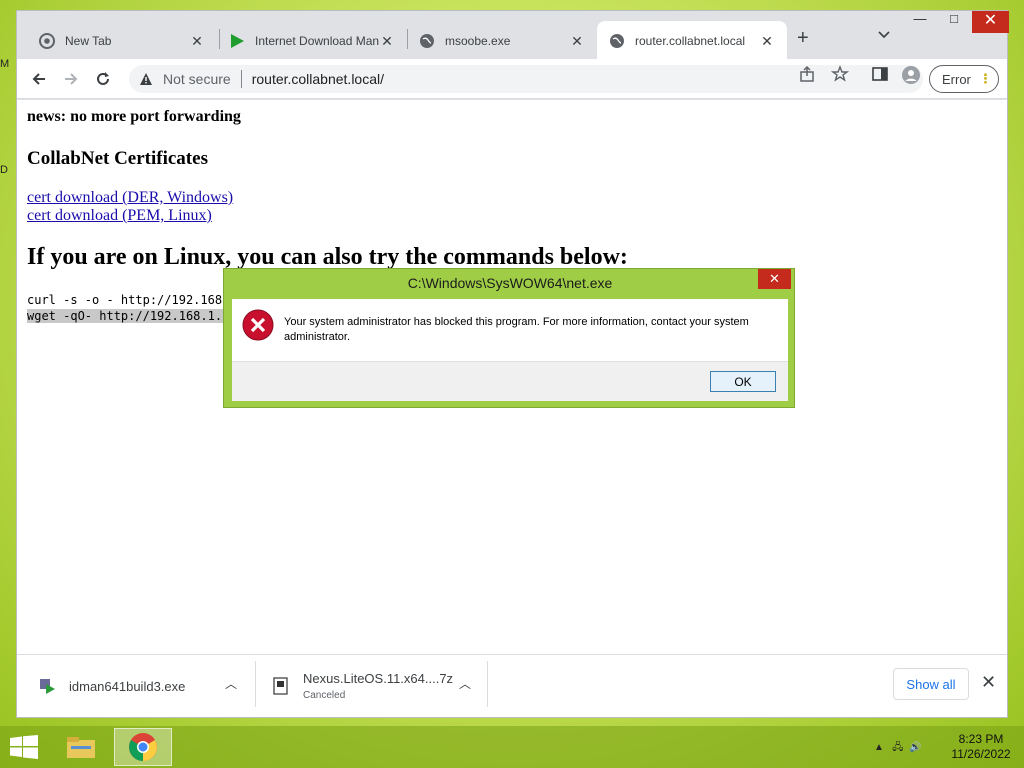 This screenshot has height=768, width=1024. I want to click on folder-icon, so click(81, 747).